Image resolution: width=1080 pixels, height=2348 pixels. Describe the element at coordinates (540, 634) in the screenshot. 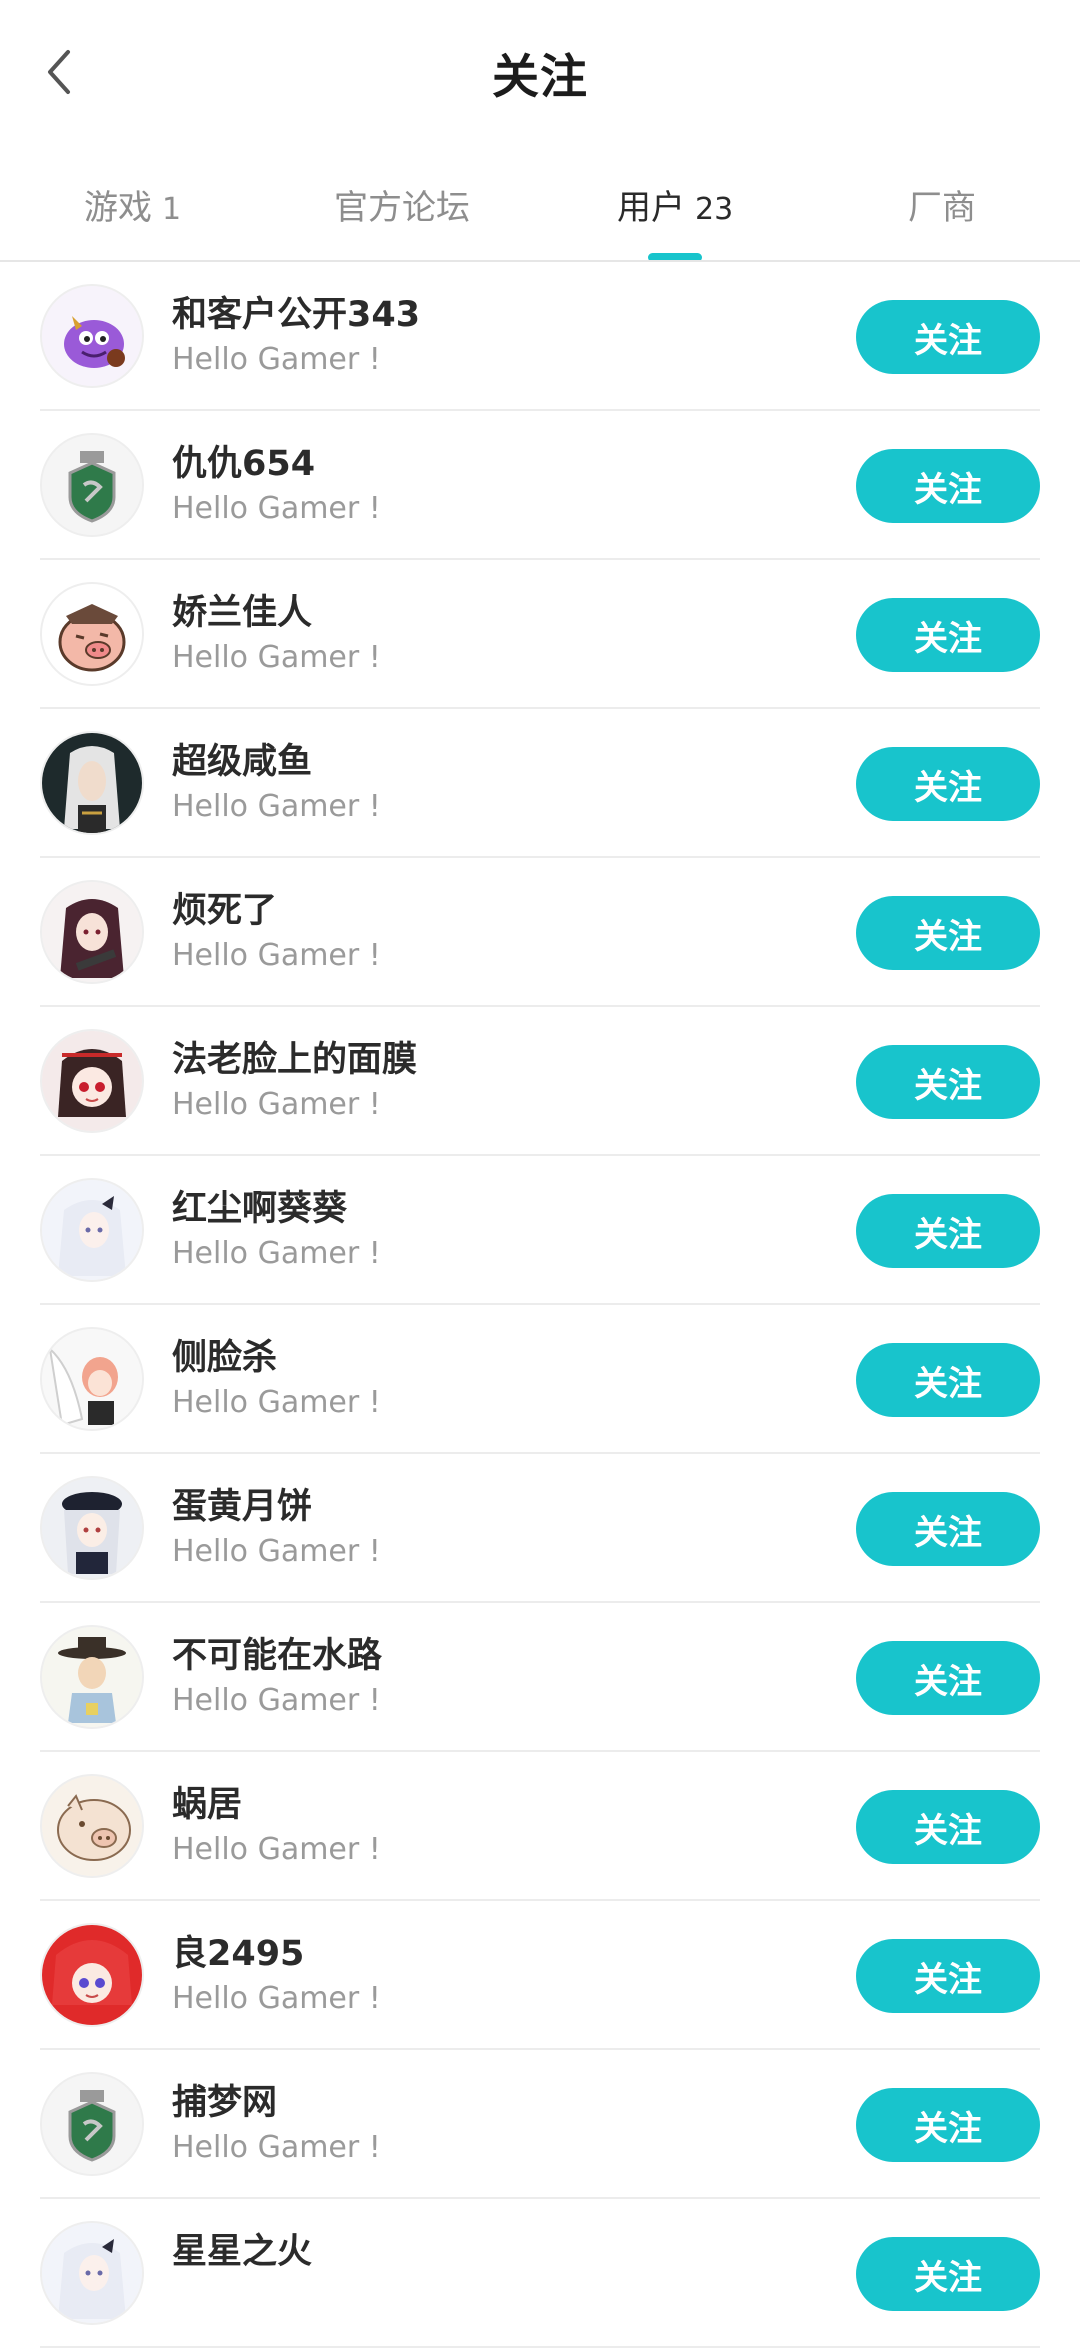

I see `user-list-item: 娇兰佳人 Hello Gamer ! 关注` at that location.